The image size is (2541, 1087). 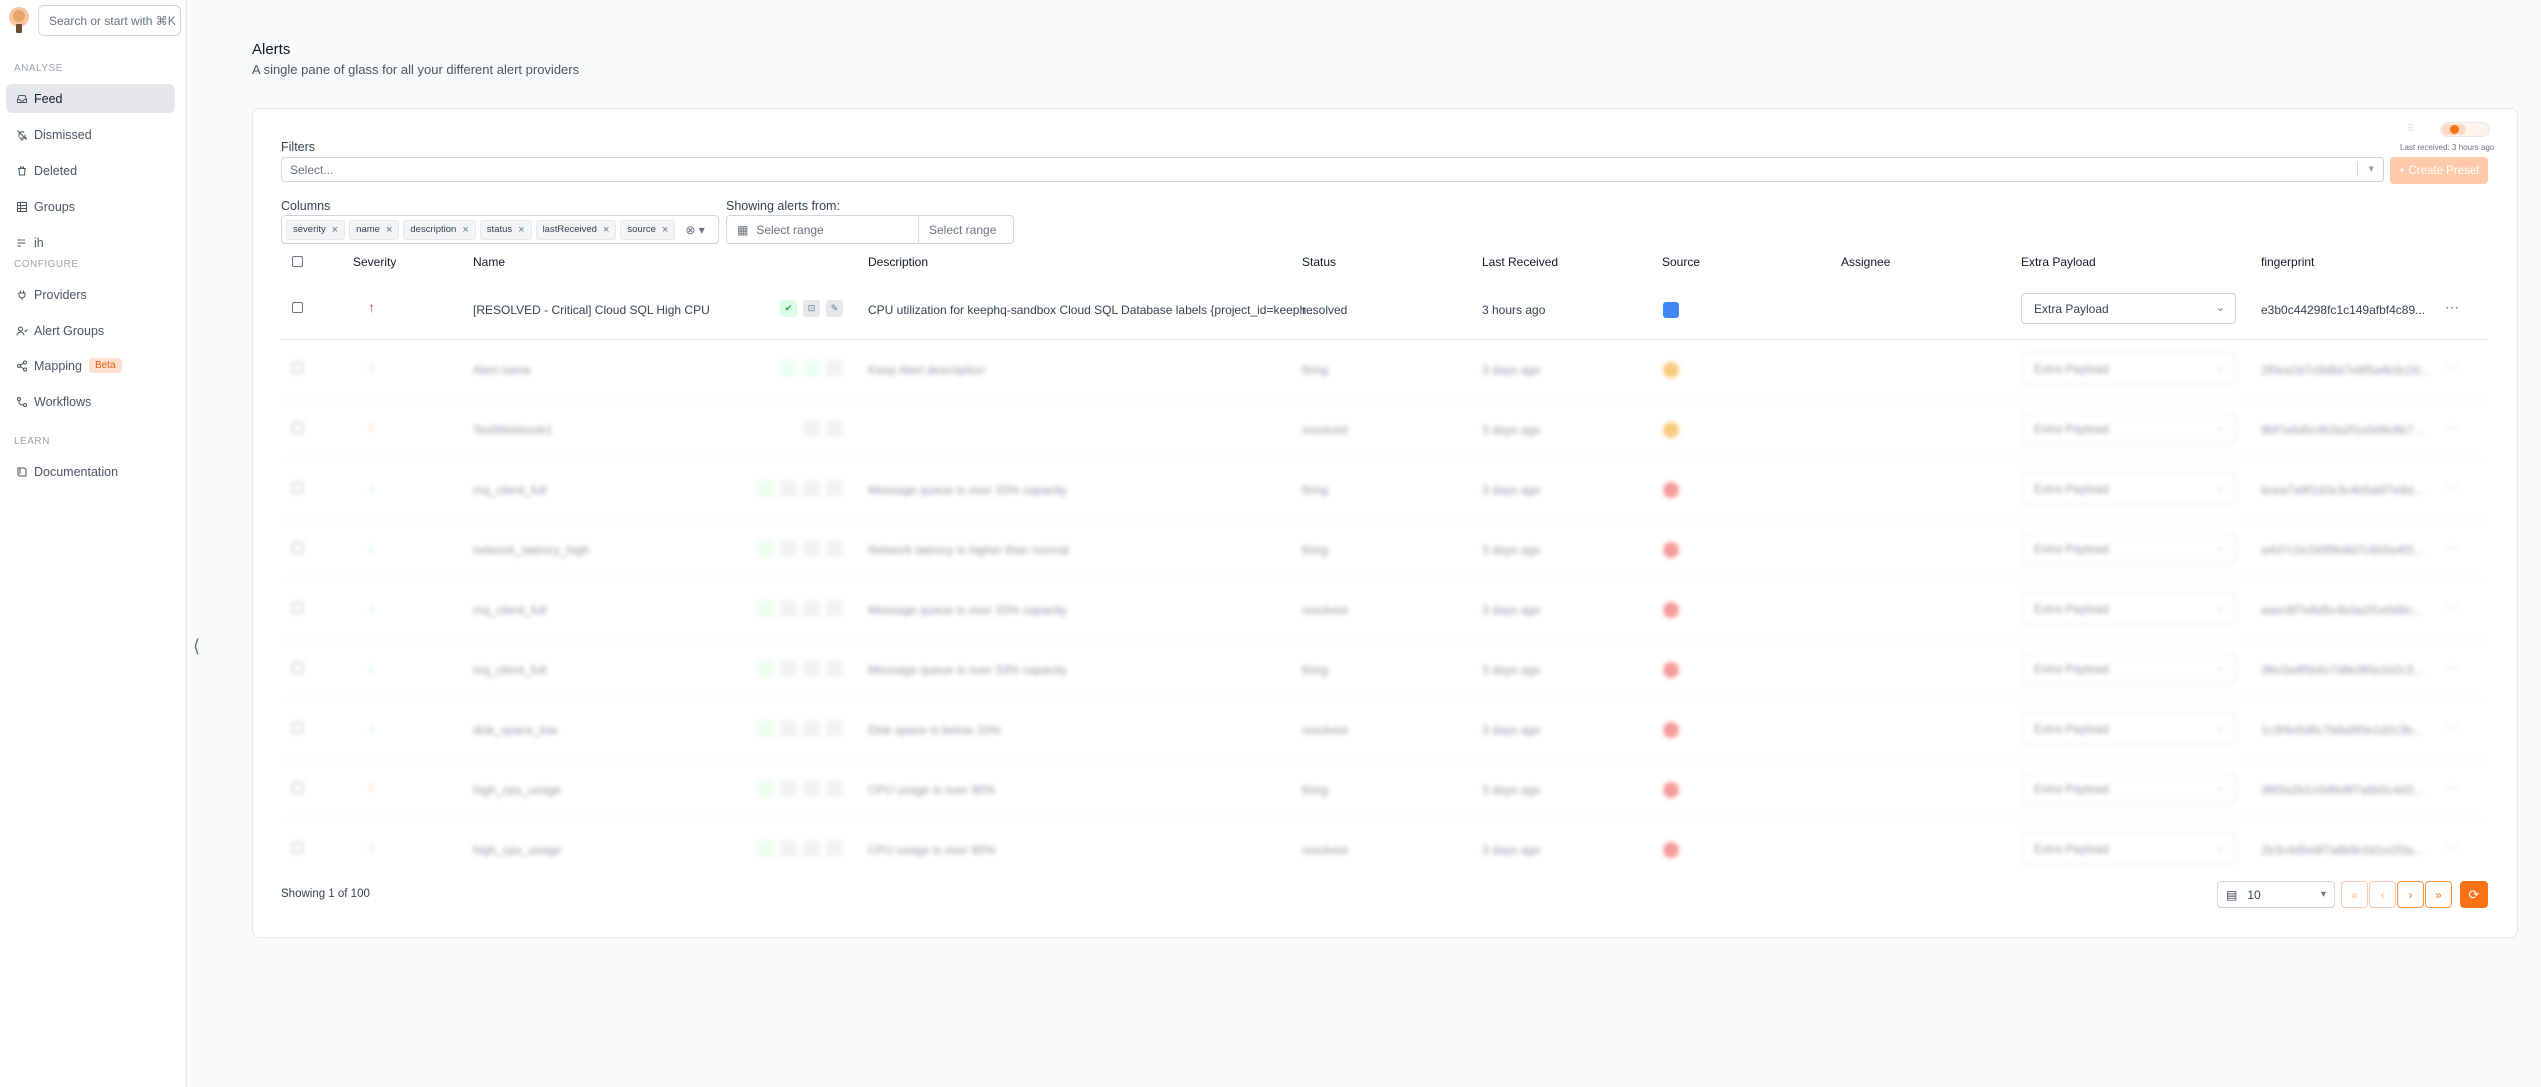 What do you see at coordinates (2276, 894) in the screenshot?
I see `page-size-select: ▤ 10 ▾` at bounding box center [2276, 894].